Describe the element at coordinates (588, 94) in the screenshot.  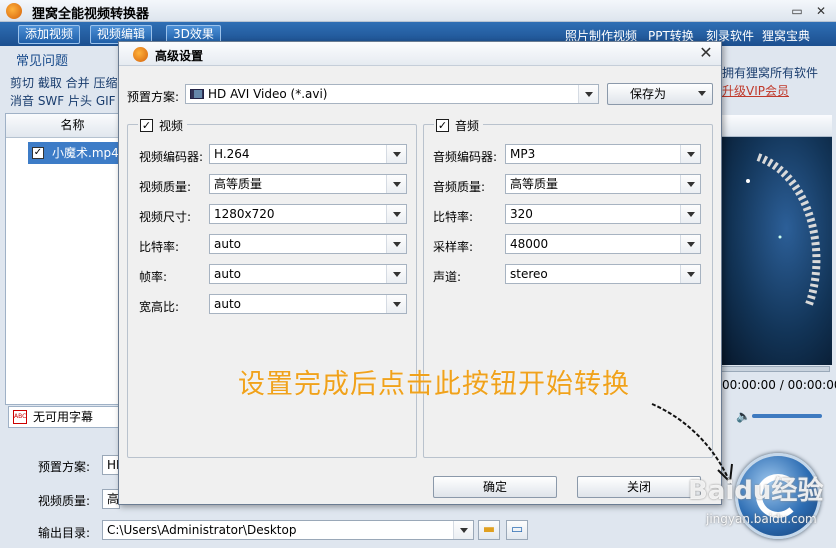
I see `preset-arrow` at that location.